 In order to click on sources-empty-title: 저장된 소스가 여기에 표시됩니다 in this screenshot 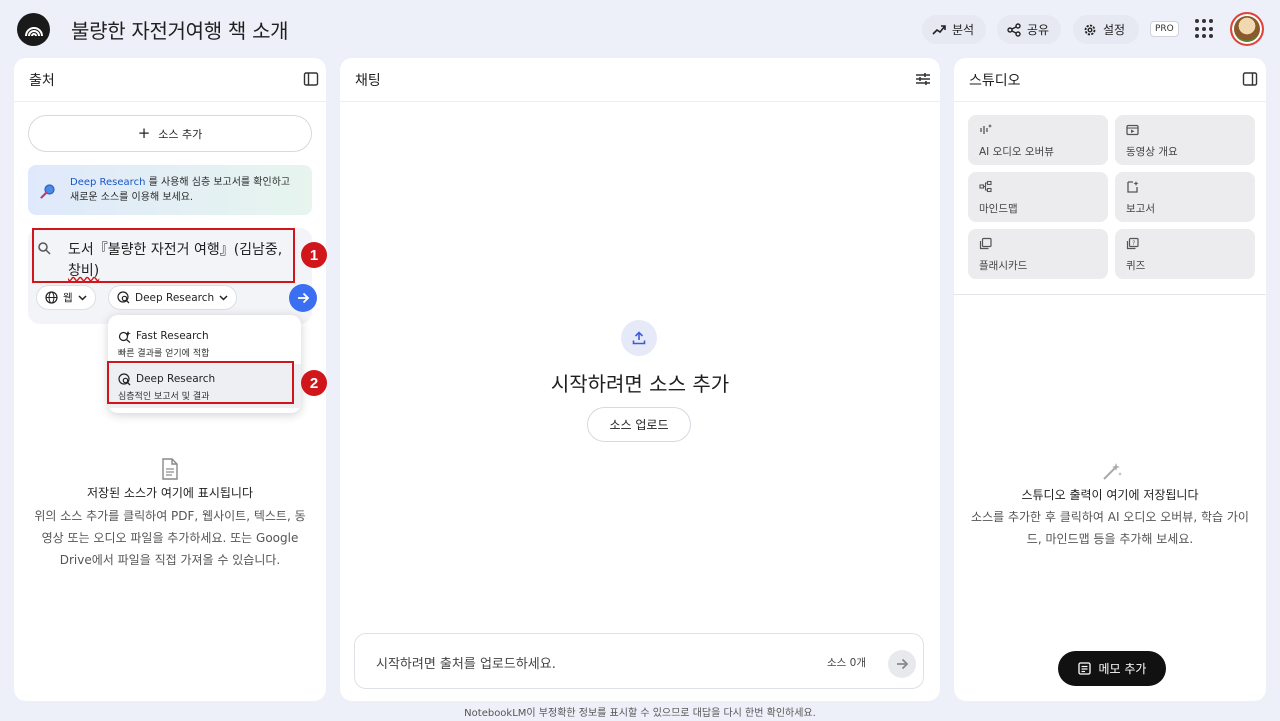, I will do `click(169, 493)`.